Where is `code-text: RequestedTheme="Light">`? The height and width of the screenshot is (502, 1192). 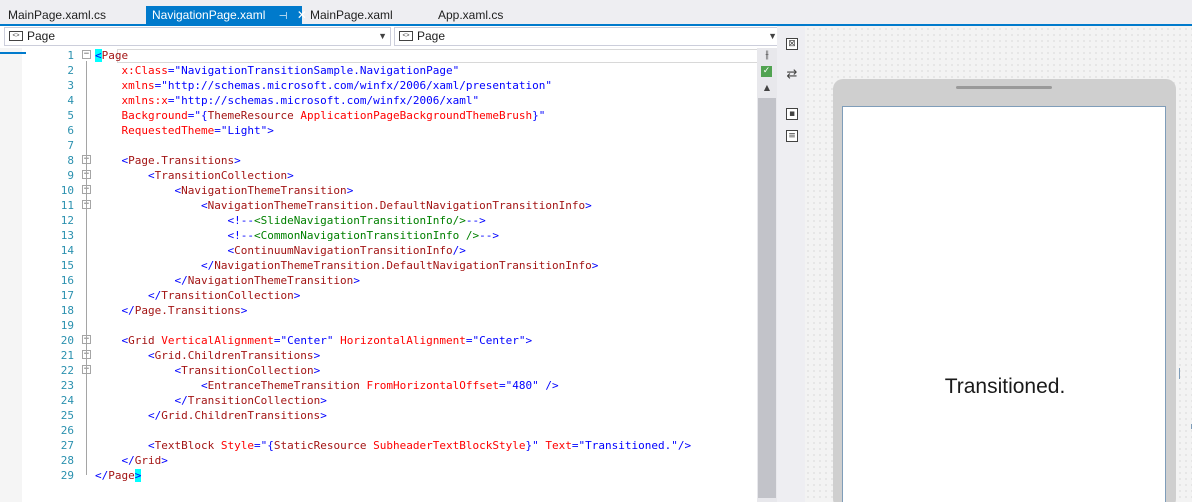 code-text: RequestedTheme="Light"> is located at coordinates (184, 130).